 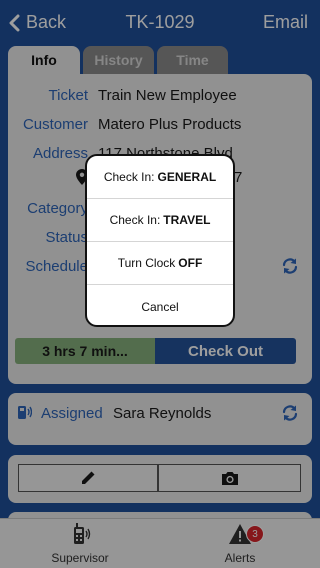 What do you see at coordinates (190, 263) in the screenshot?
I see `option-emphasis: OFF` at bounding box center [190, 263].